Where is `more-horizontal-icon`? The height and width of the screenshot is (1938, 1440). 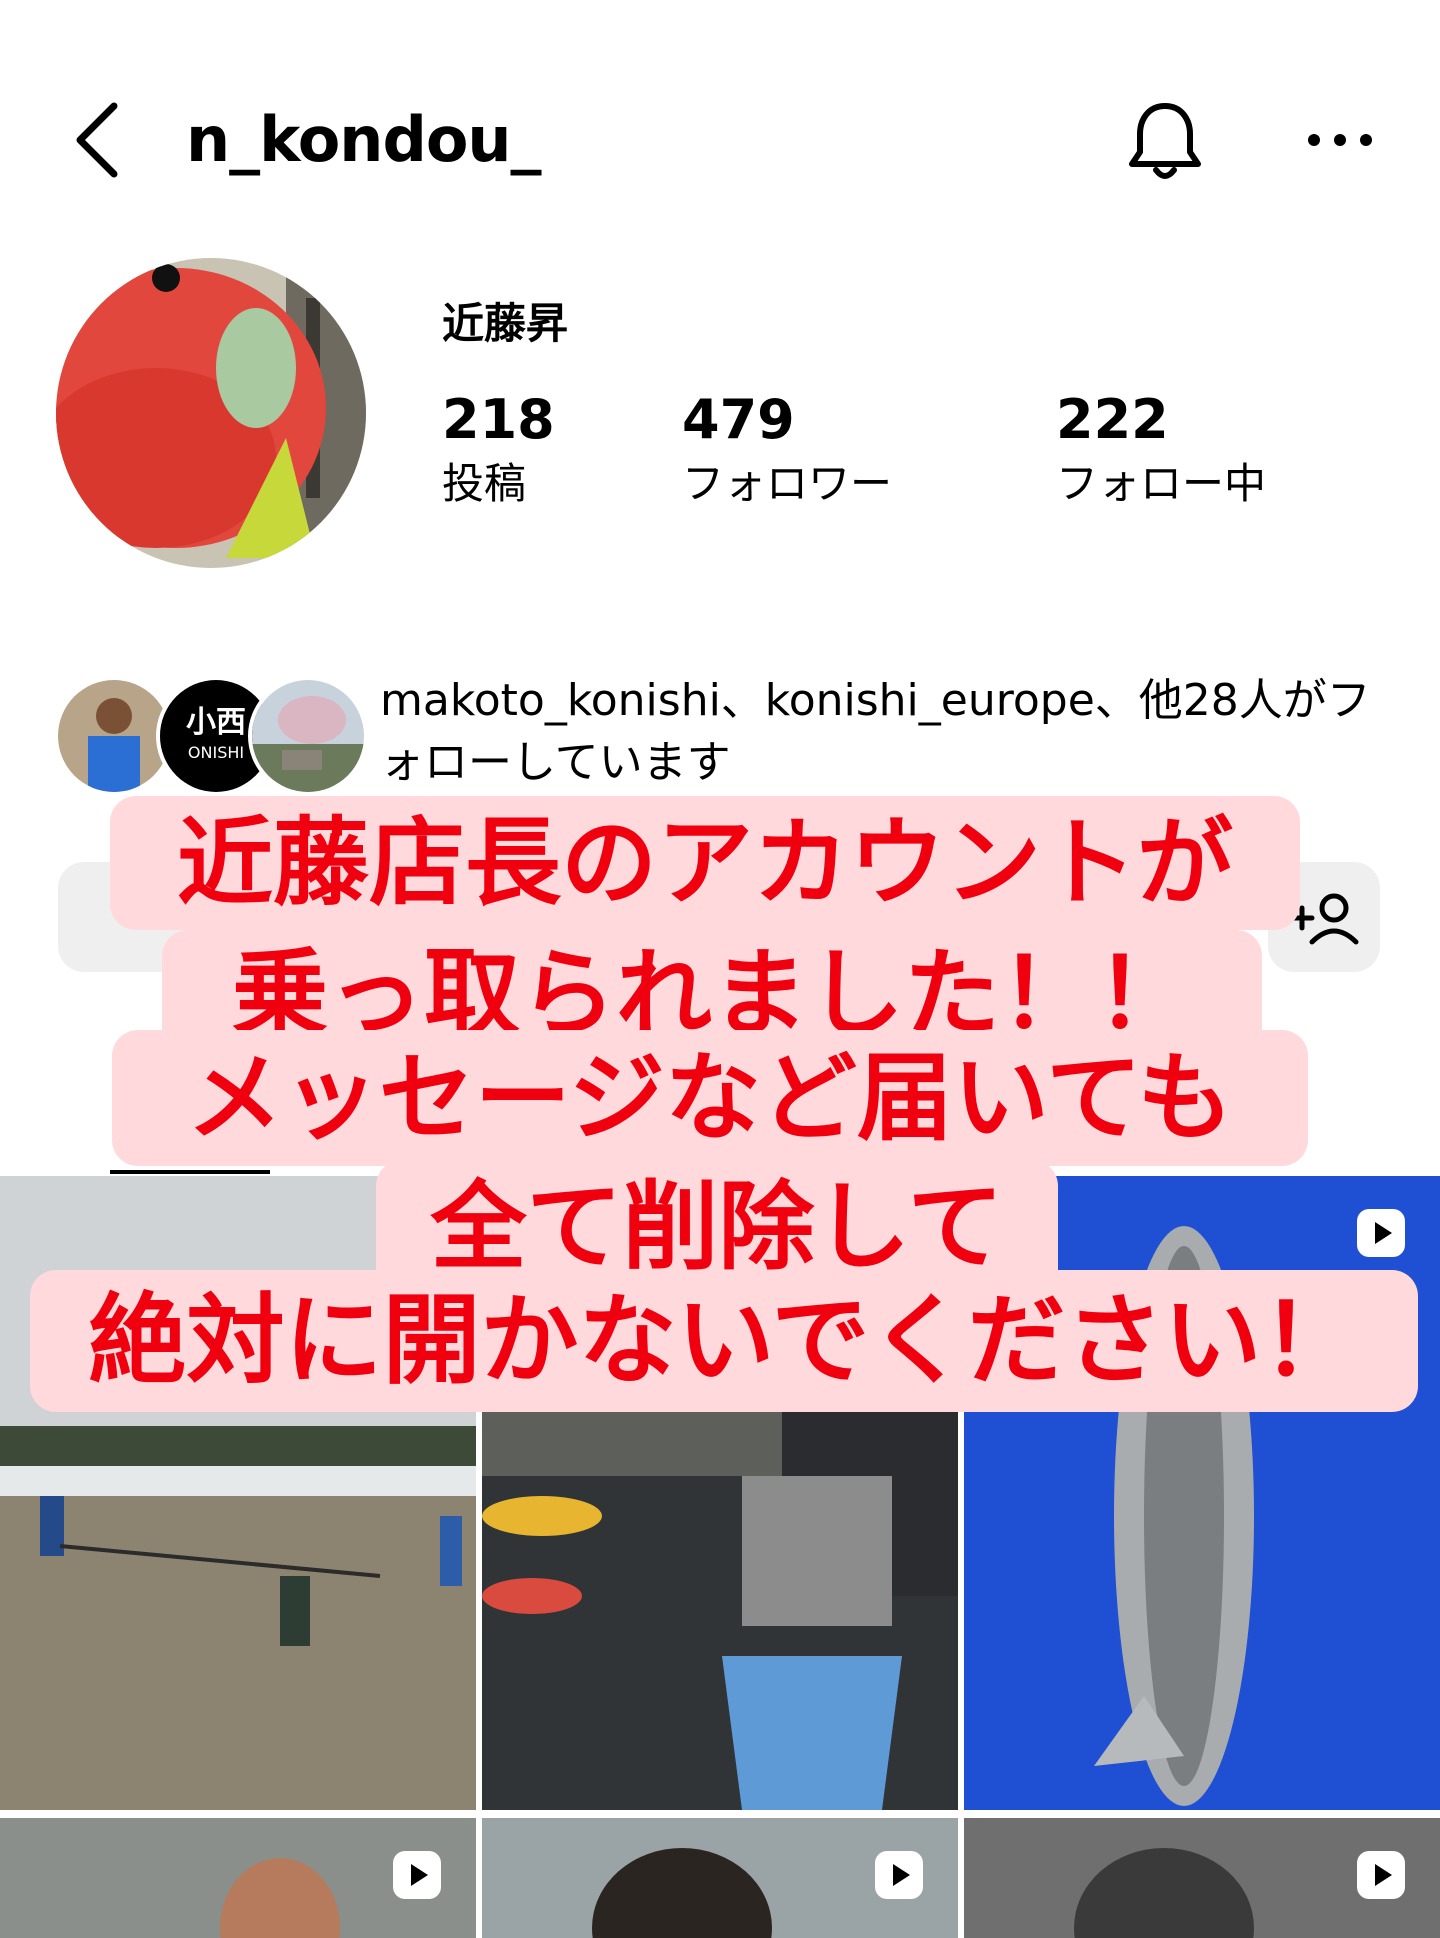
more-horizontal-icon is located at coordinates (1340, 140).